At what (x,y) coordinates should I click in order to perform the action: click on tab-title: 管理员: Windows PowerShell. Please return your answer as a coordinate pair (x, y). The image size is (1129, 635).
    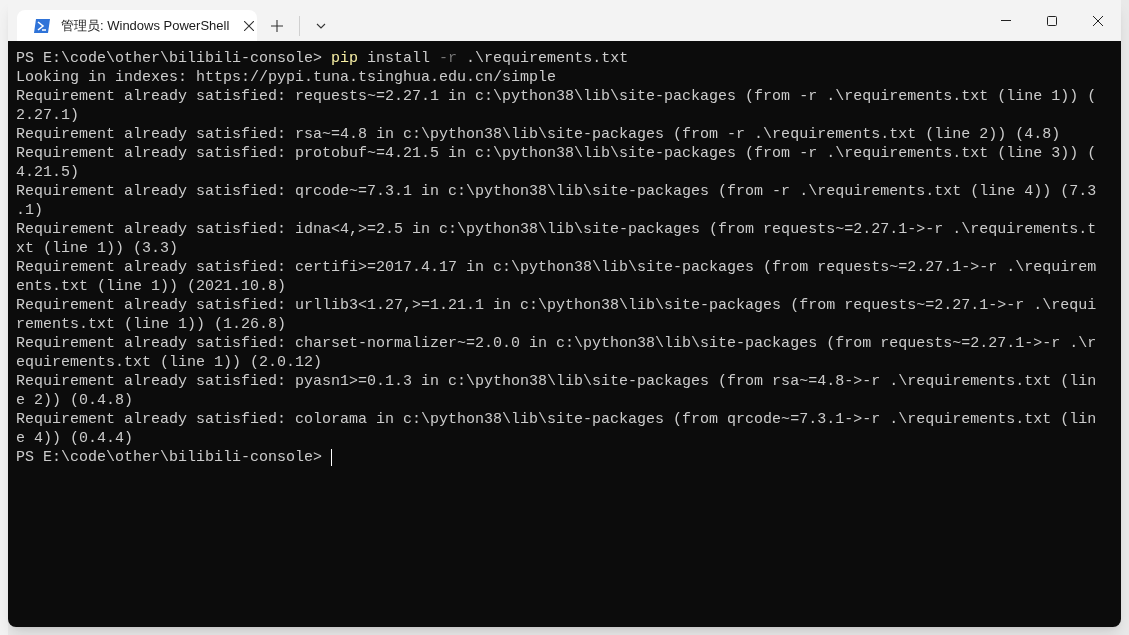
    Looking at the image, I should click on (145, 25).